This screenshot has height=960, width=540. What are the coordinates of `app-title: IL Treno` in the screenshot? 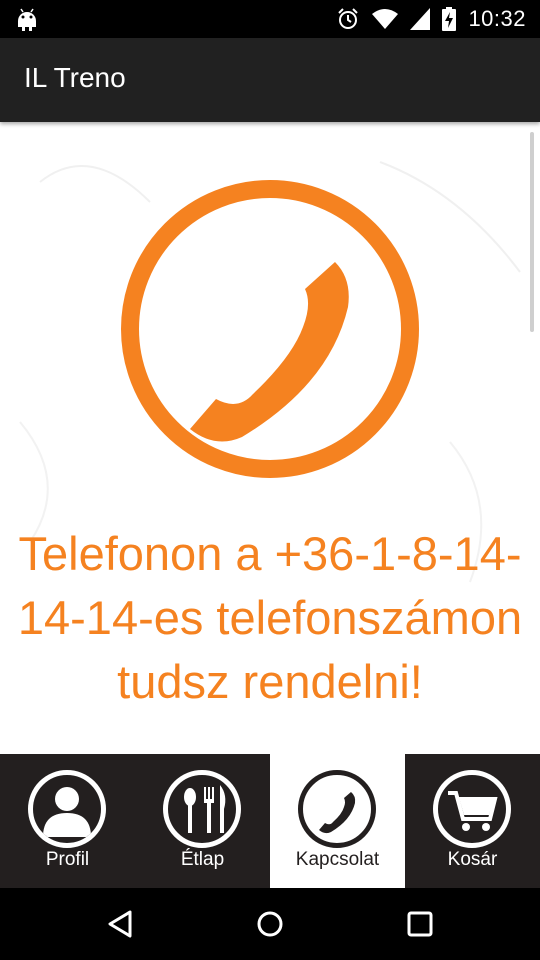 It's located at (75, 77).